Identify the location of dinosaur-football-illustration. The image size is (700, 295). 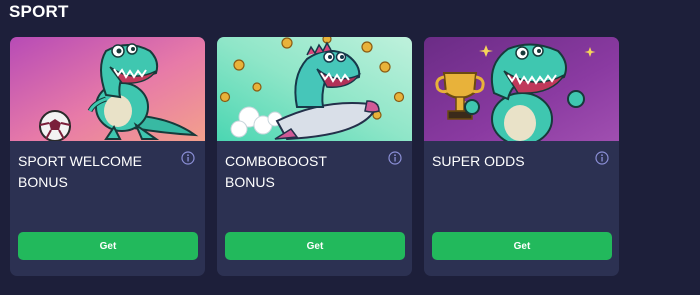
(107, 89).